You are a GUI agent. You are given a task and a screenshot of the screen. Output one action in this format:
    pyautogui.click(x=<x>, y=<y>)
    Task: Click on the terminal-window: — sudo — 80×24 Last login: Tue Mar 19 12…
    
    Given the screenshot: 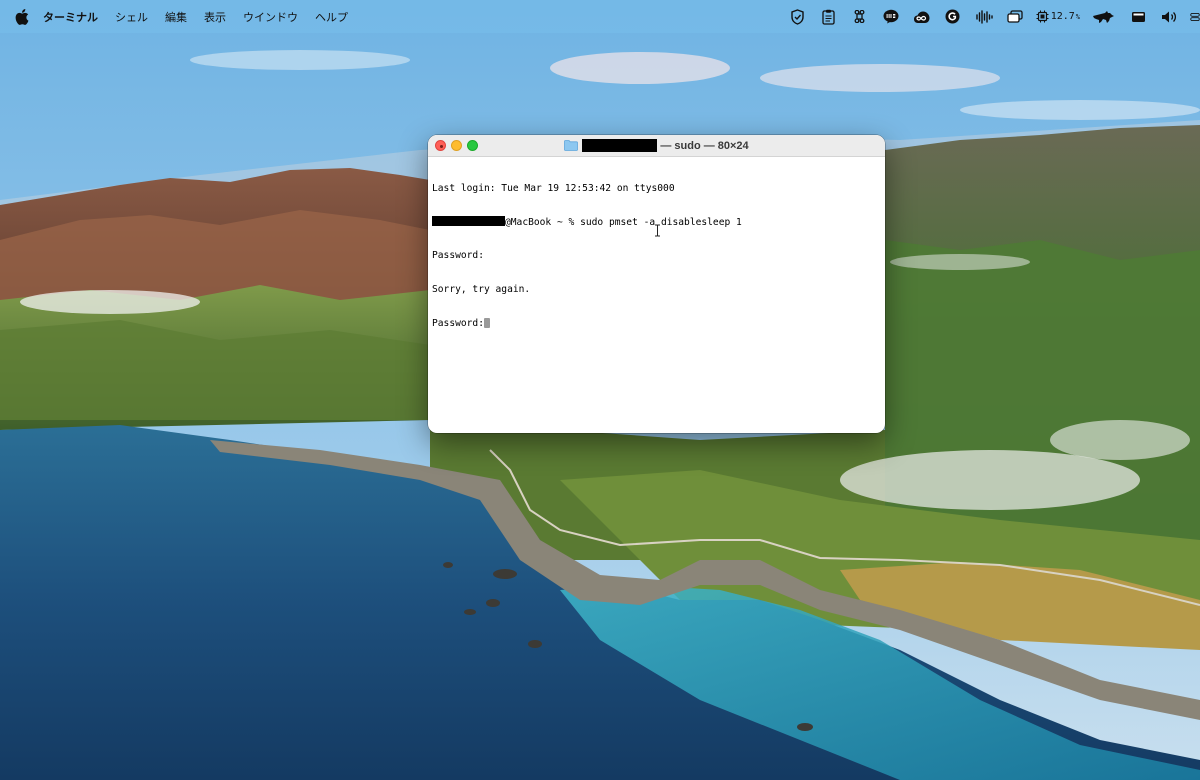 What is the action you would take?
    pyautogui.click(x=656, y=284)
    